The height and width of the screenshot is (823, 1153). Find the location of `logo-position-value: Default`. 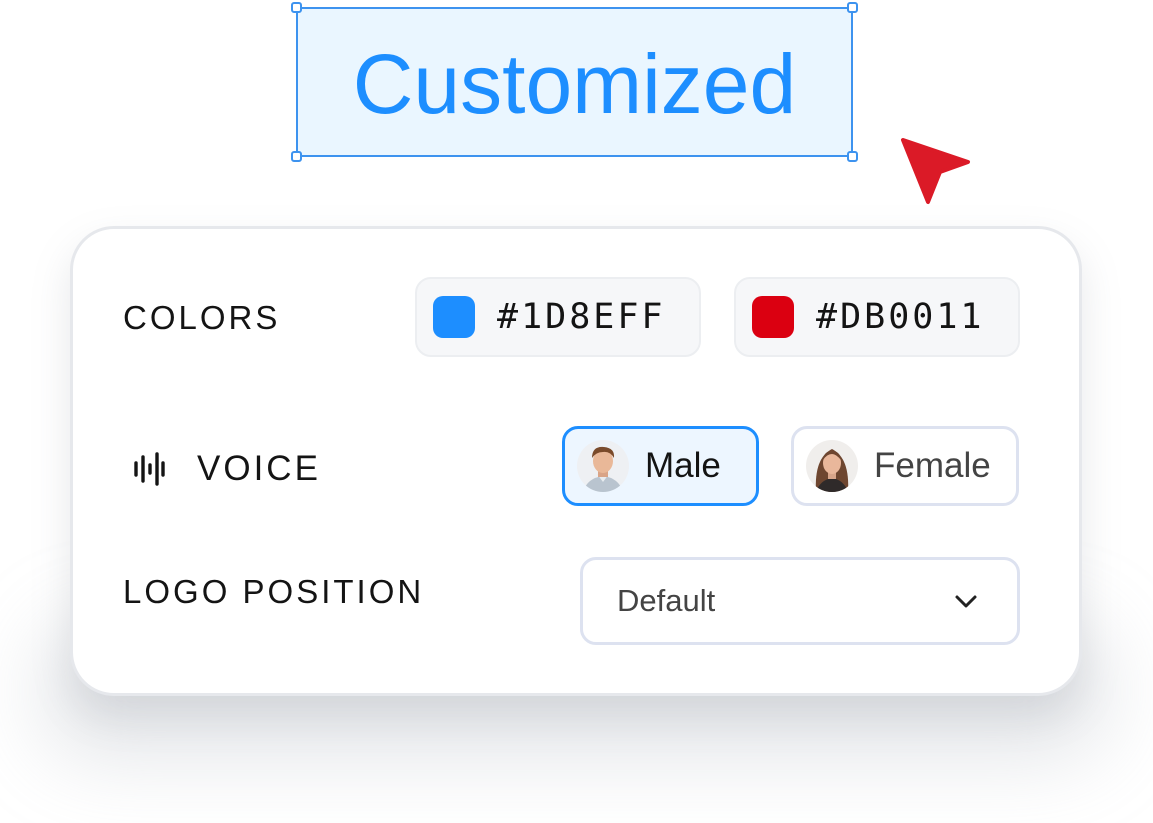

logo-position-value: Default is located at coordinates (666, 600).